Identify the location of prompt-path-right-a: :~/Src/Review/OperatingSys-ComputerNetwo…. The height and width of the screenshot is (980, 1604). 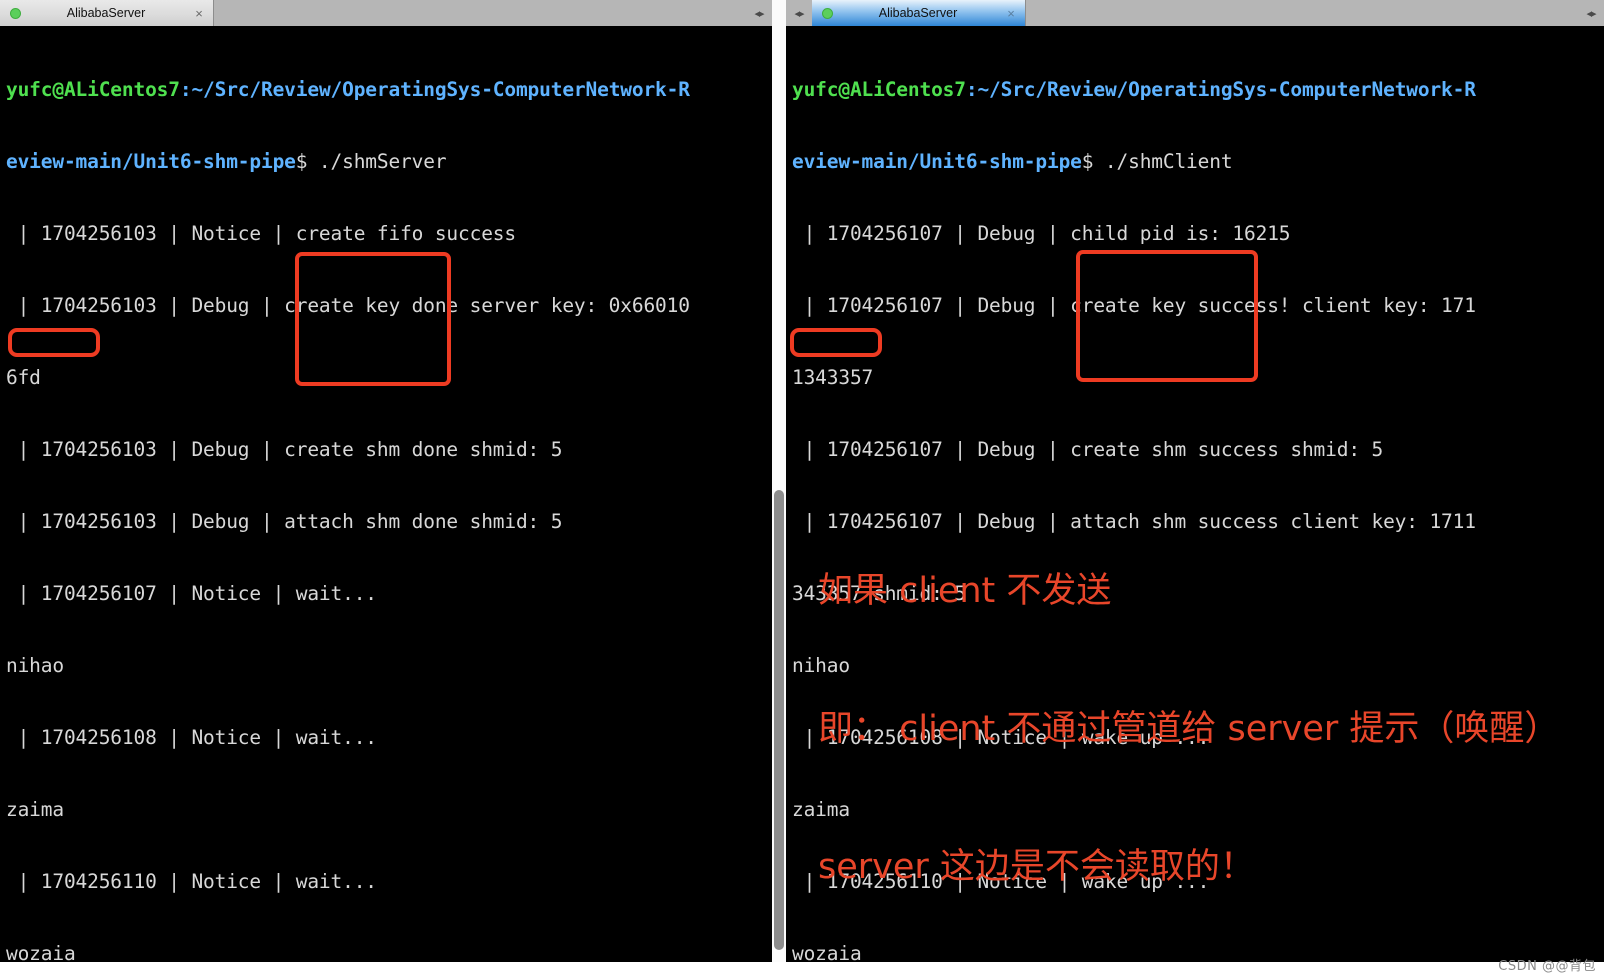
(1220, 89).